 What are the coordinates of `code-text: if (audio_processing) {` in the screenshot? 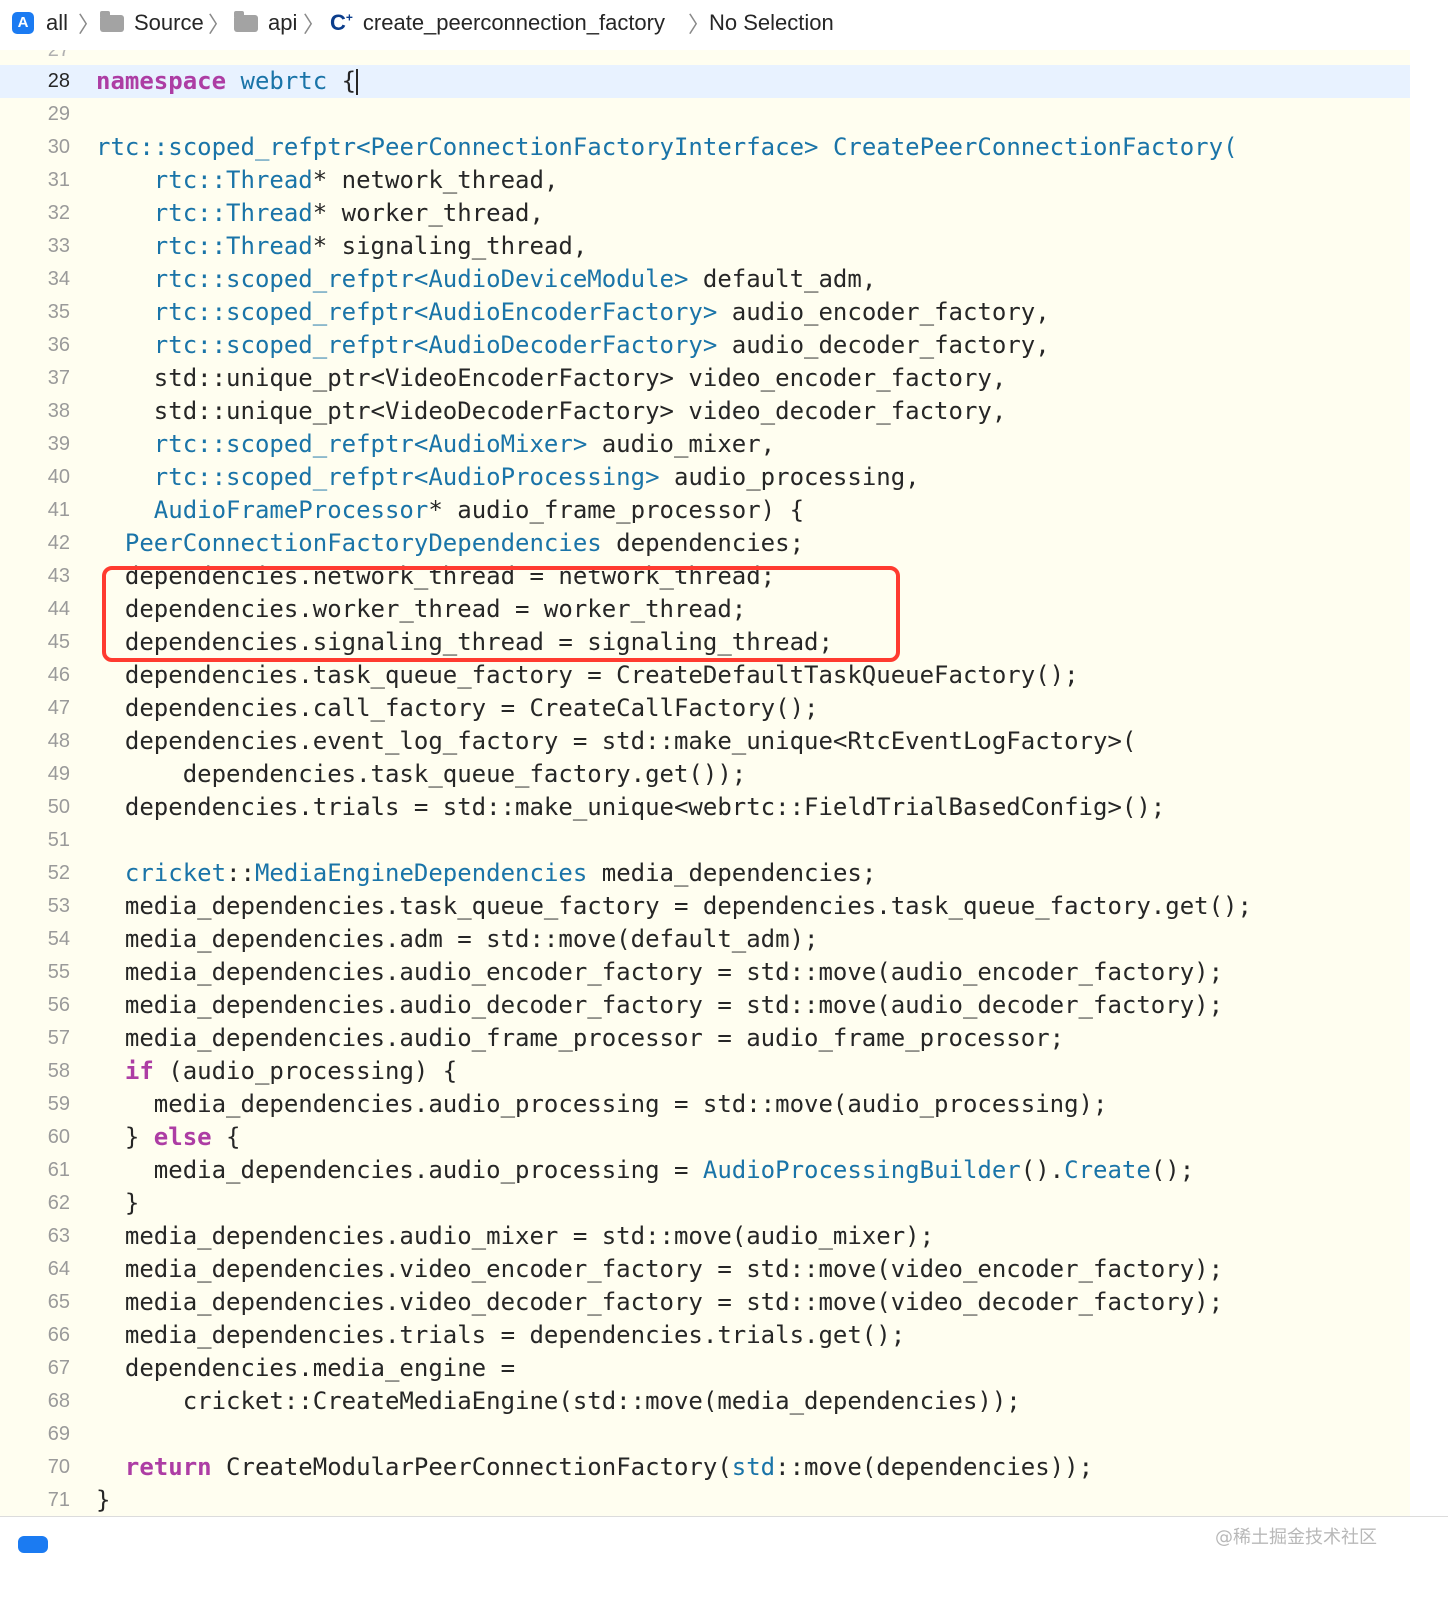 It's located at (276, 1071).